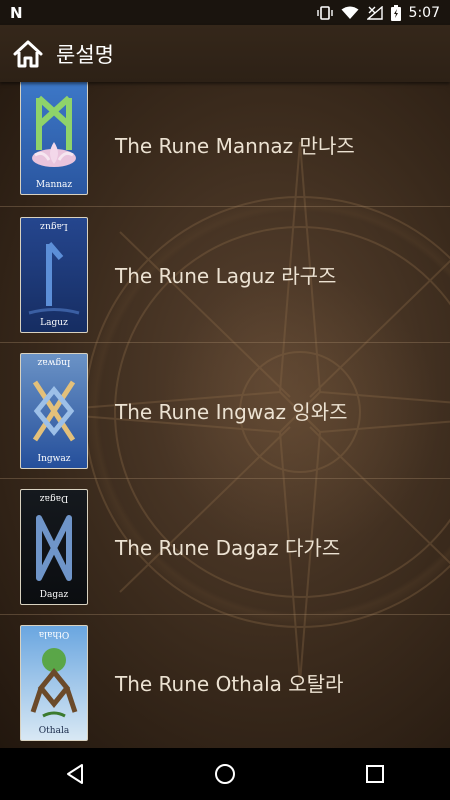 The width and height of the screenshot is (450, 800). What do you see at coordinates (54, 131) in the screenshot?
I see `mannaz-rune-icon` at bounding box center [54, 131].